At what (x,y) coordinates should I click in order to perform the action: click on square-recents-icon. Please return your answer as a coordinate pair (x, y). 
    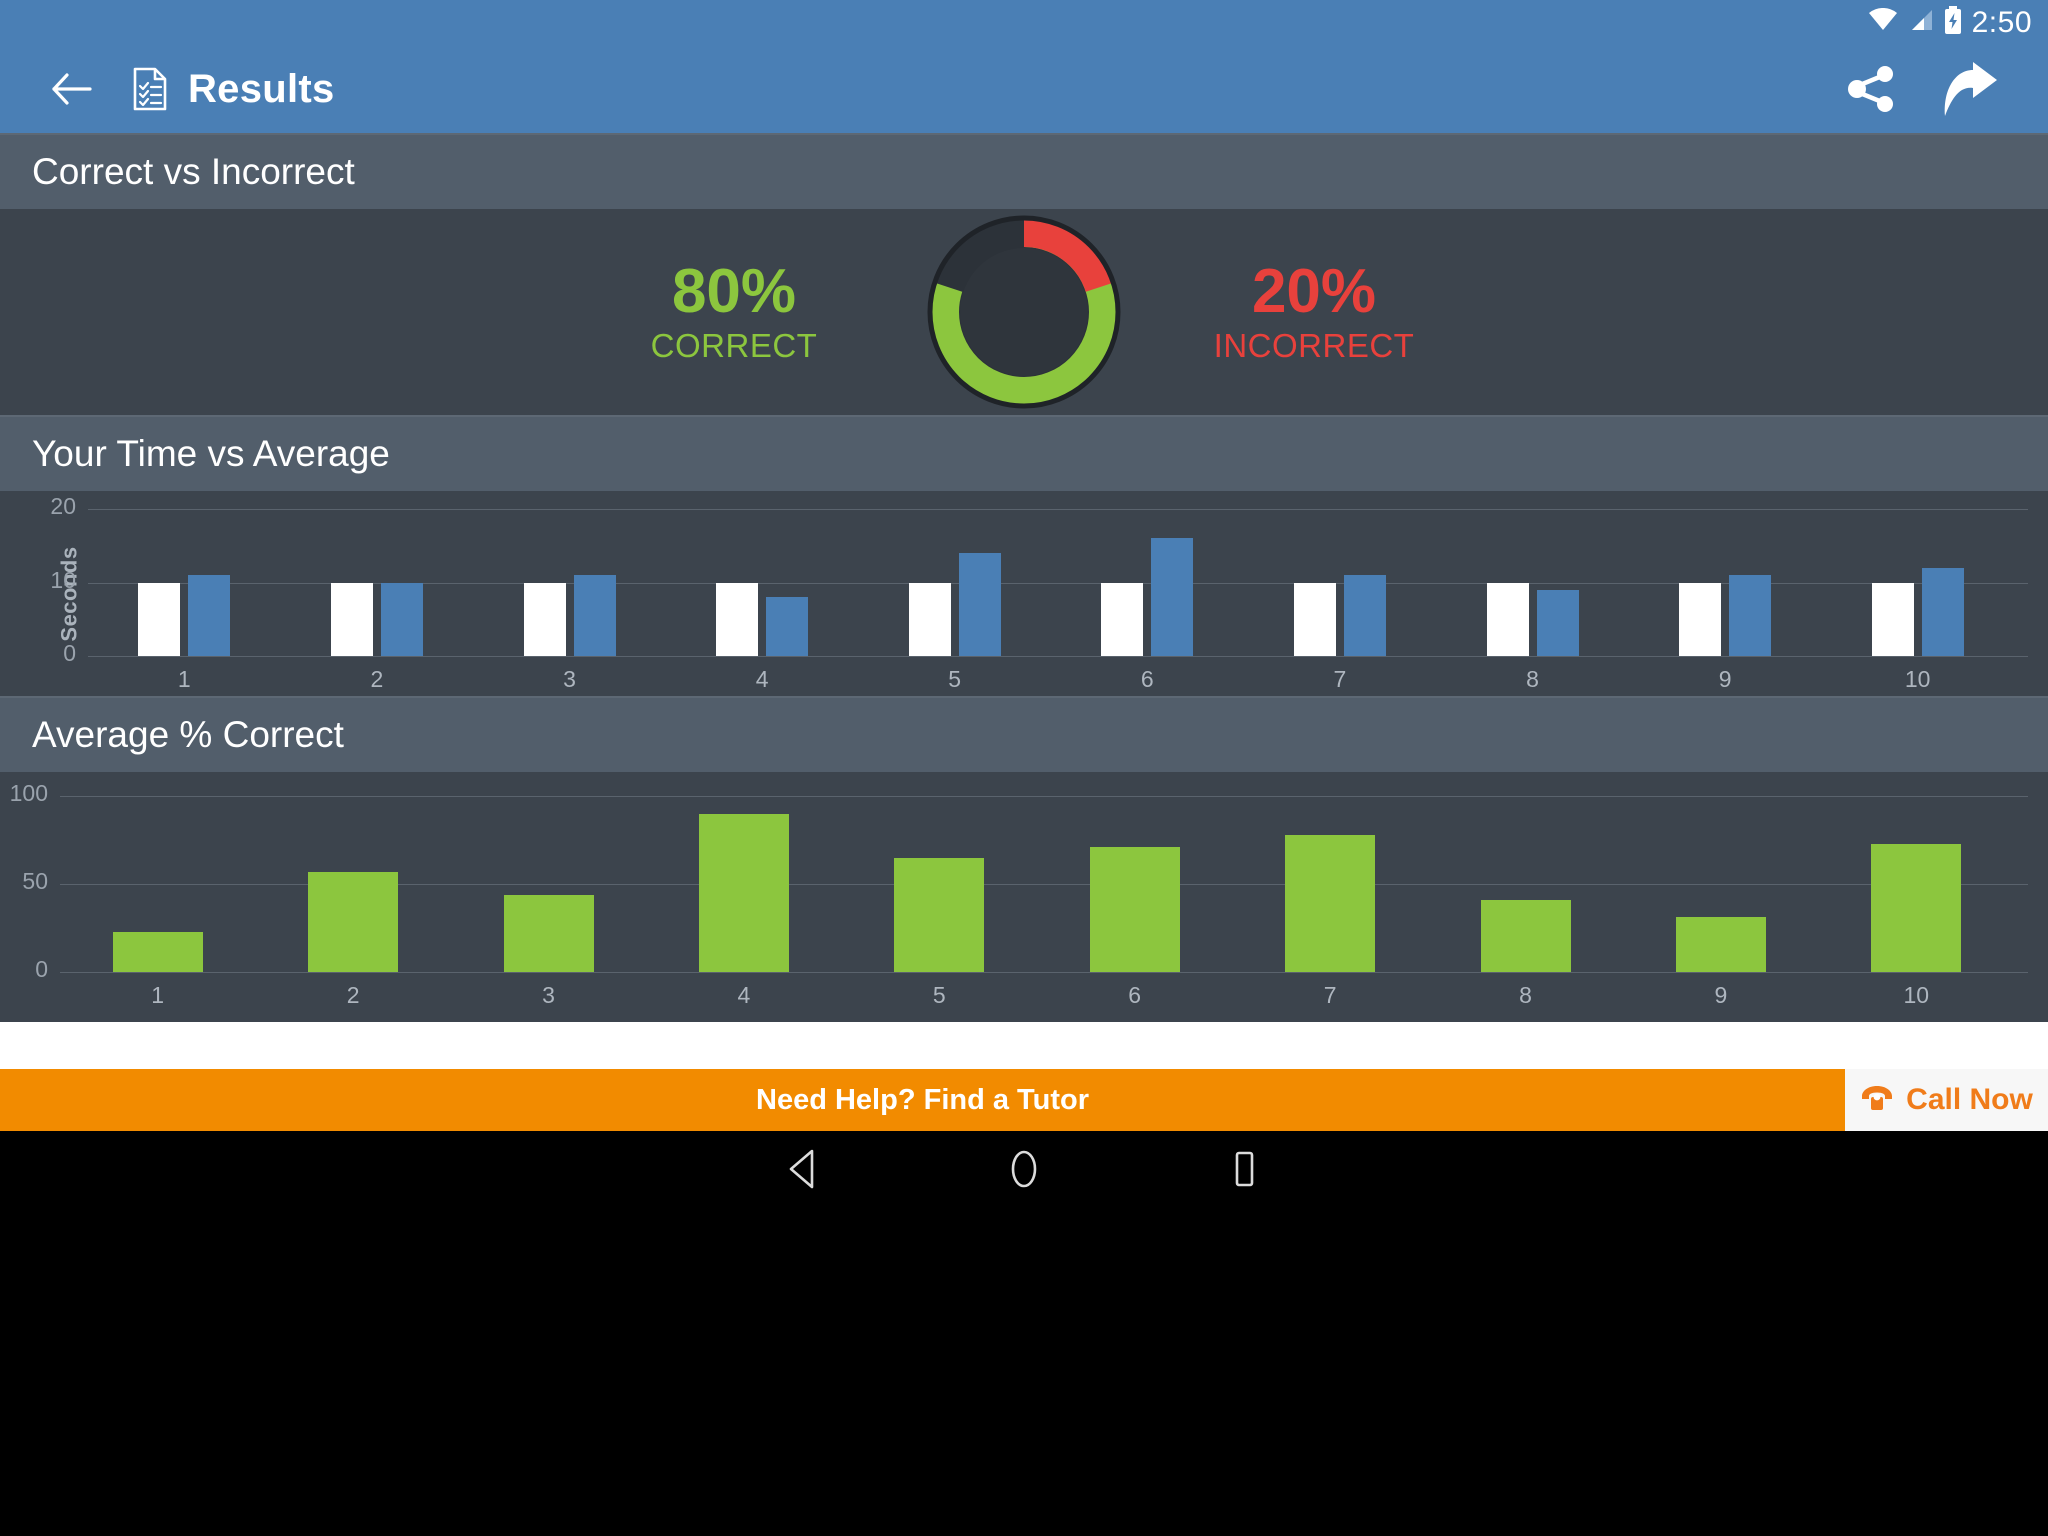
    Looking at the image, I should click on (1244, 1169).